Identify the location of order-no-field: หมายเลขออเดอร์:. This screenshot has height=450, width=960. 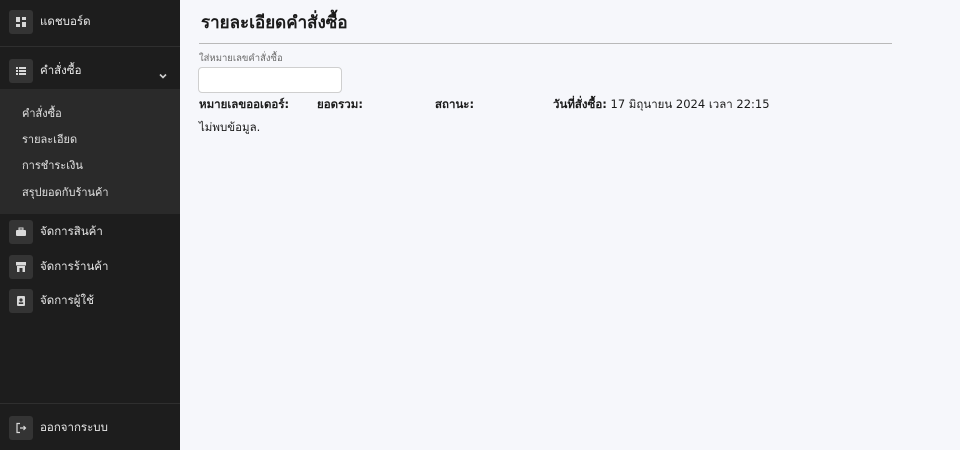
(244, 105).